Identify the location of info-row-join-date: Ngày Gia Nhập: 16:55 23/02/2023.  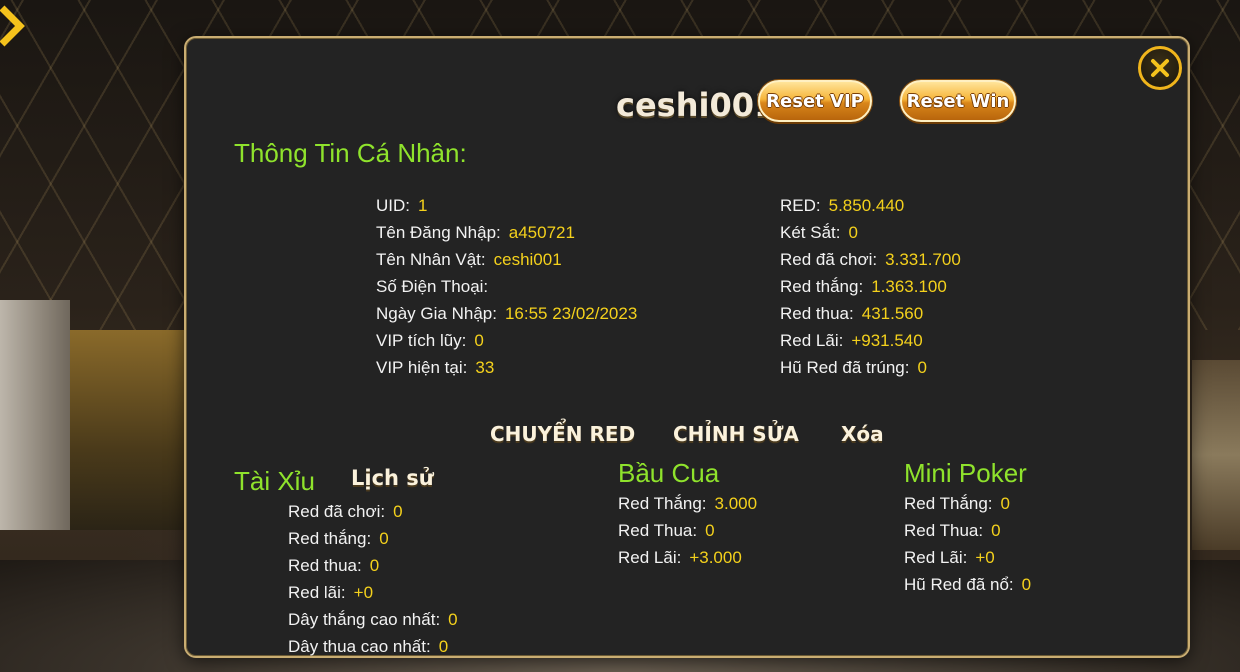
(506, 313).